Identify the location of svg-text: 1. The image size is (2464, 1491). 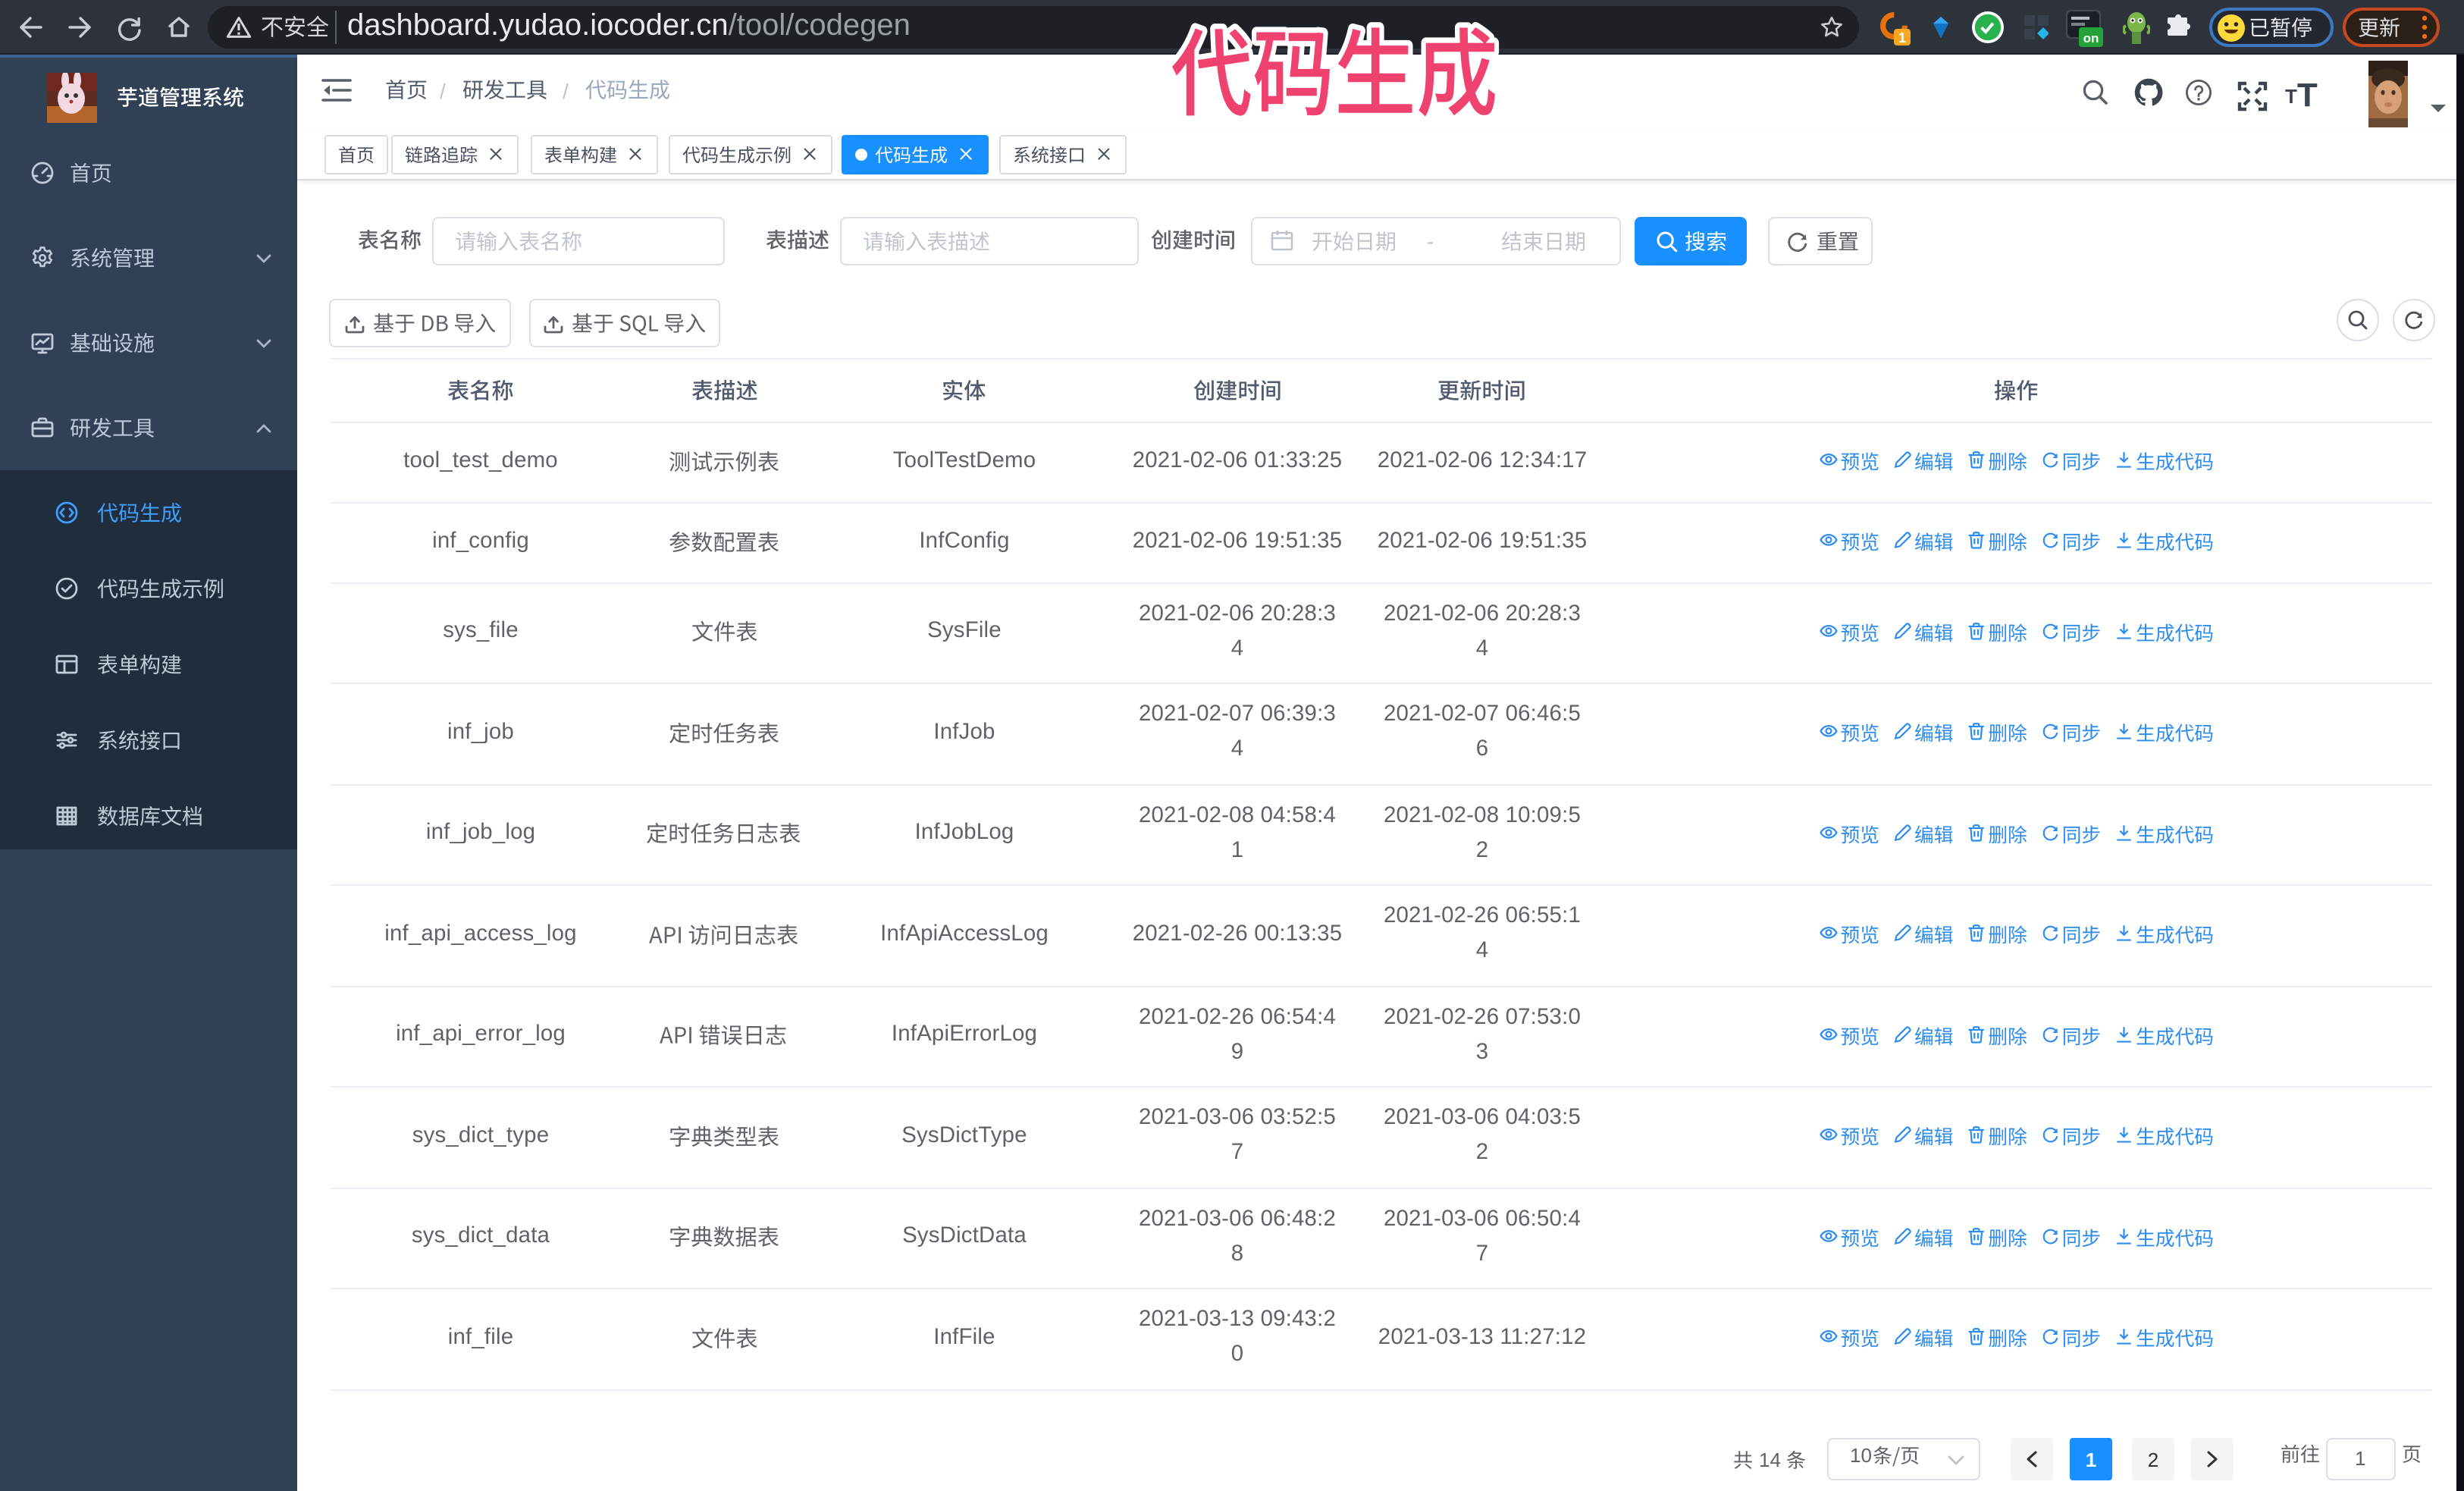
(1902, 38).